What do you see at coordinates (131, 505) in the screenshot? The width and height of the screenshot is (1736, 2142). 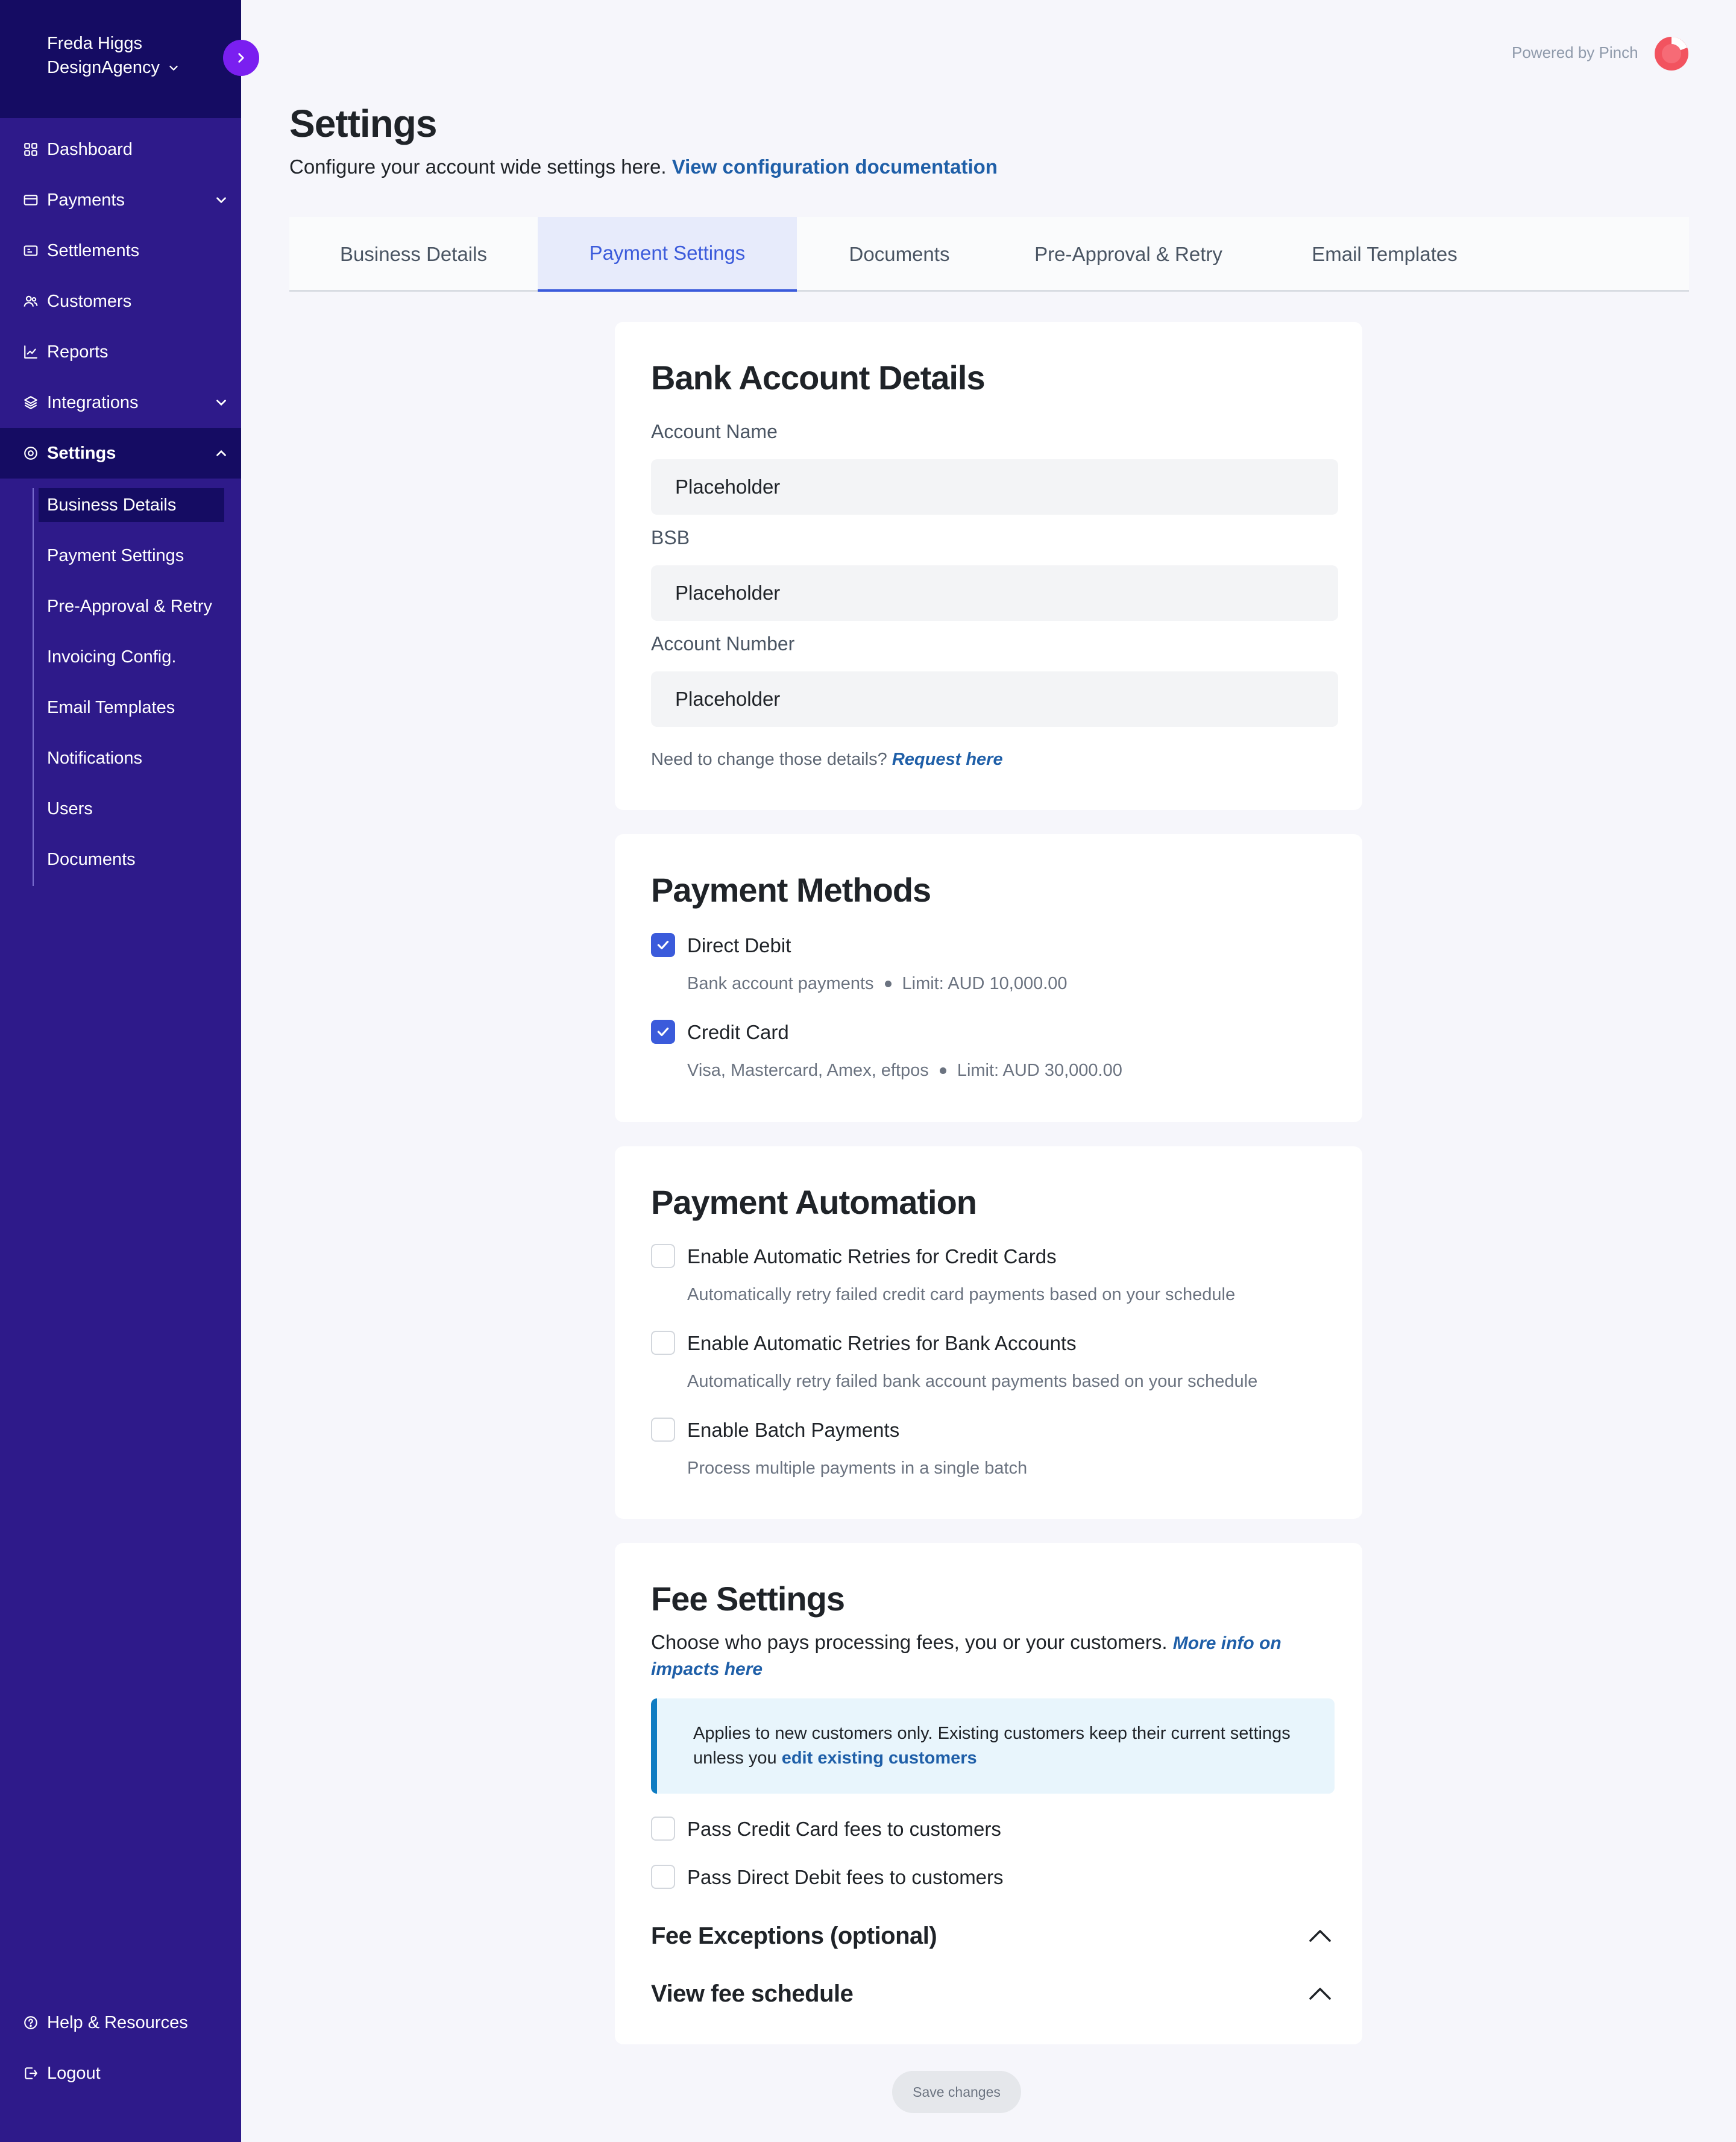 I see `sub-business-details: Business Details` at bounding box center [131, 505].